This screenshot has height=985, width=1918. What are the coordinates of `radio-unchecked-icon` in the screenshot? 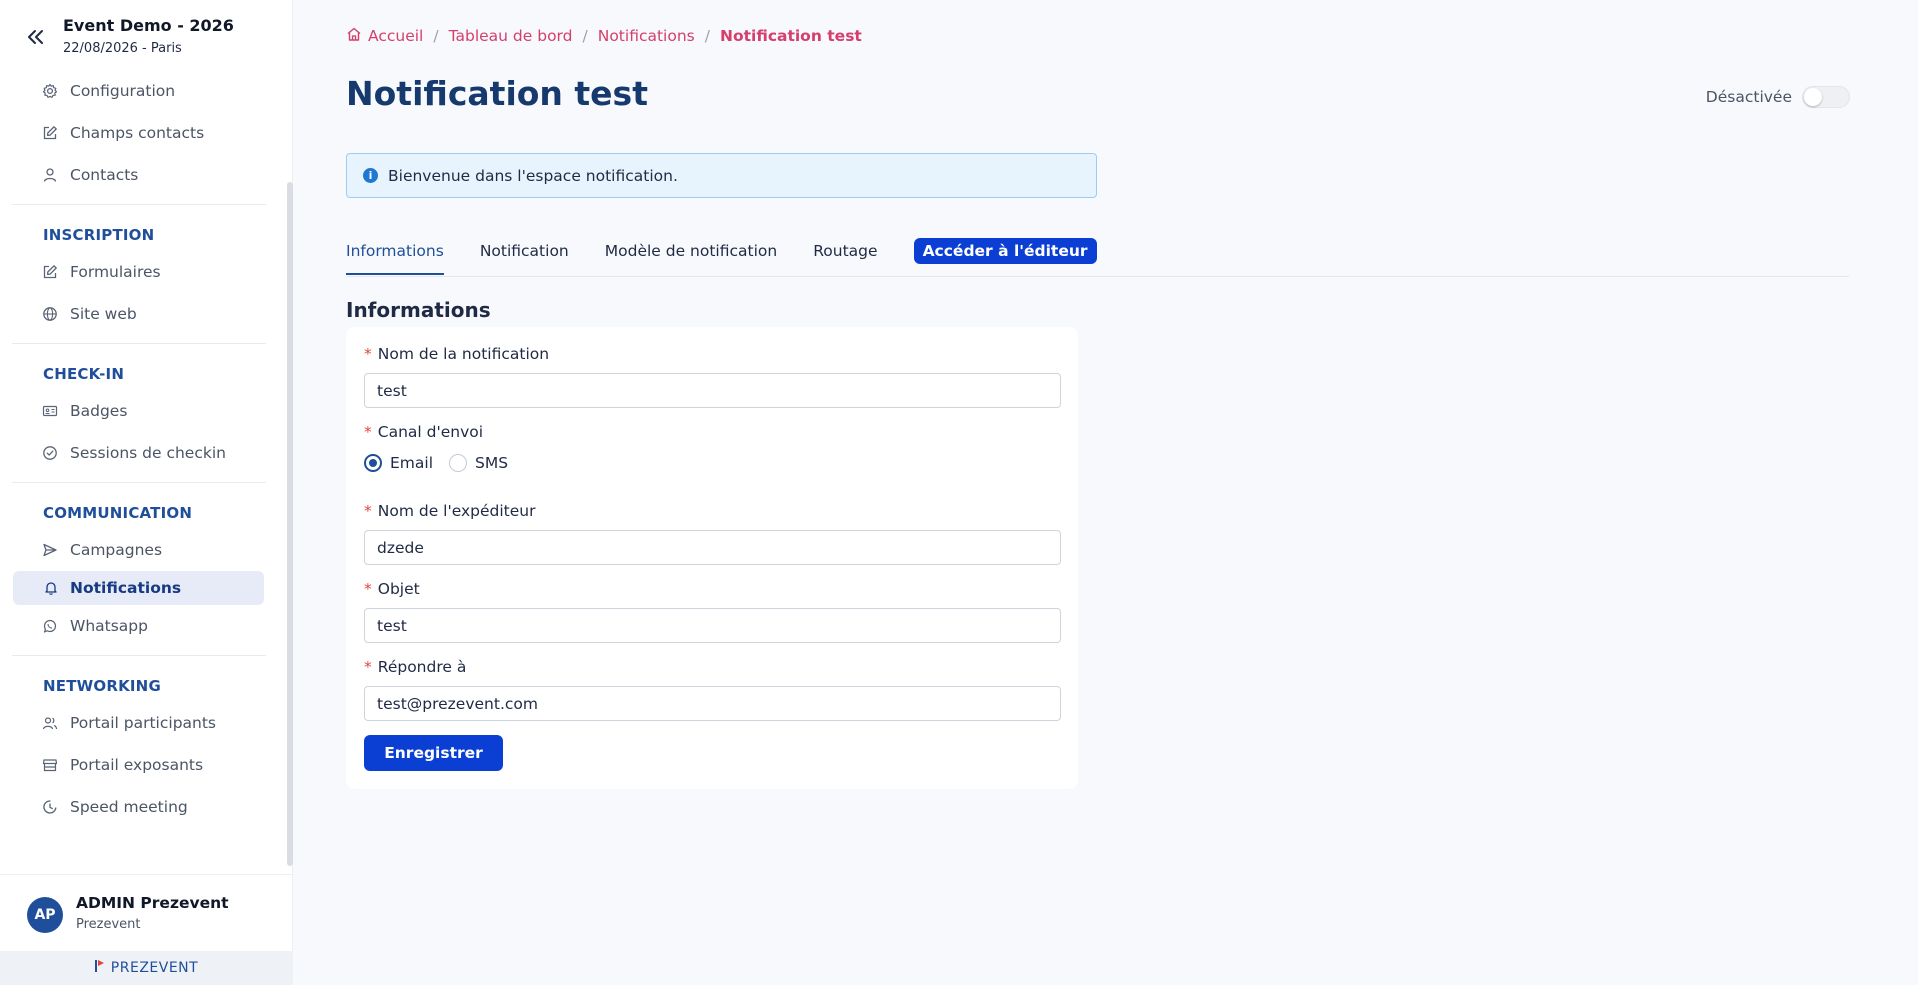 It's located at (458, 463).